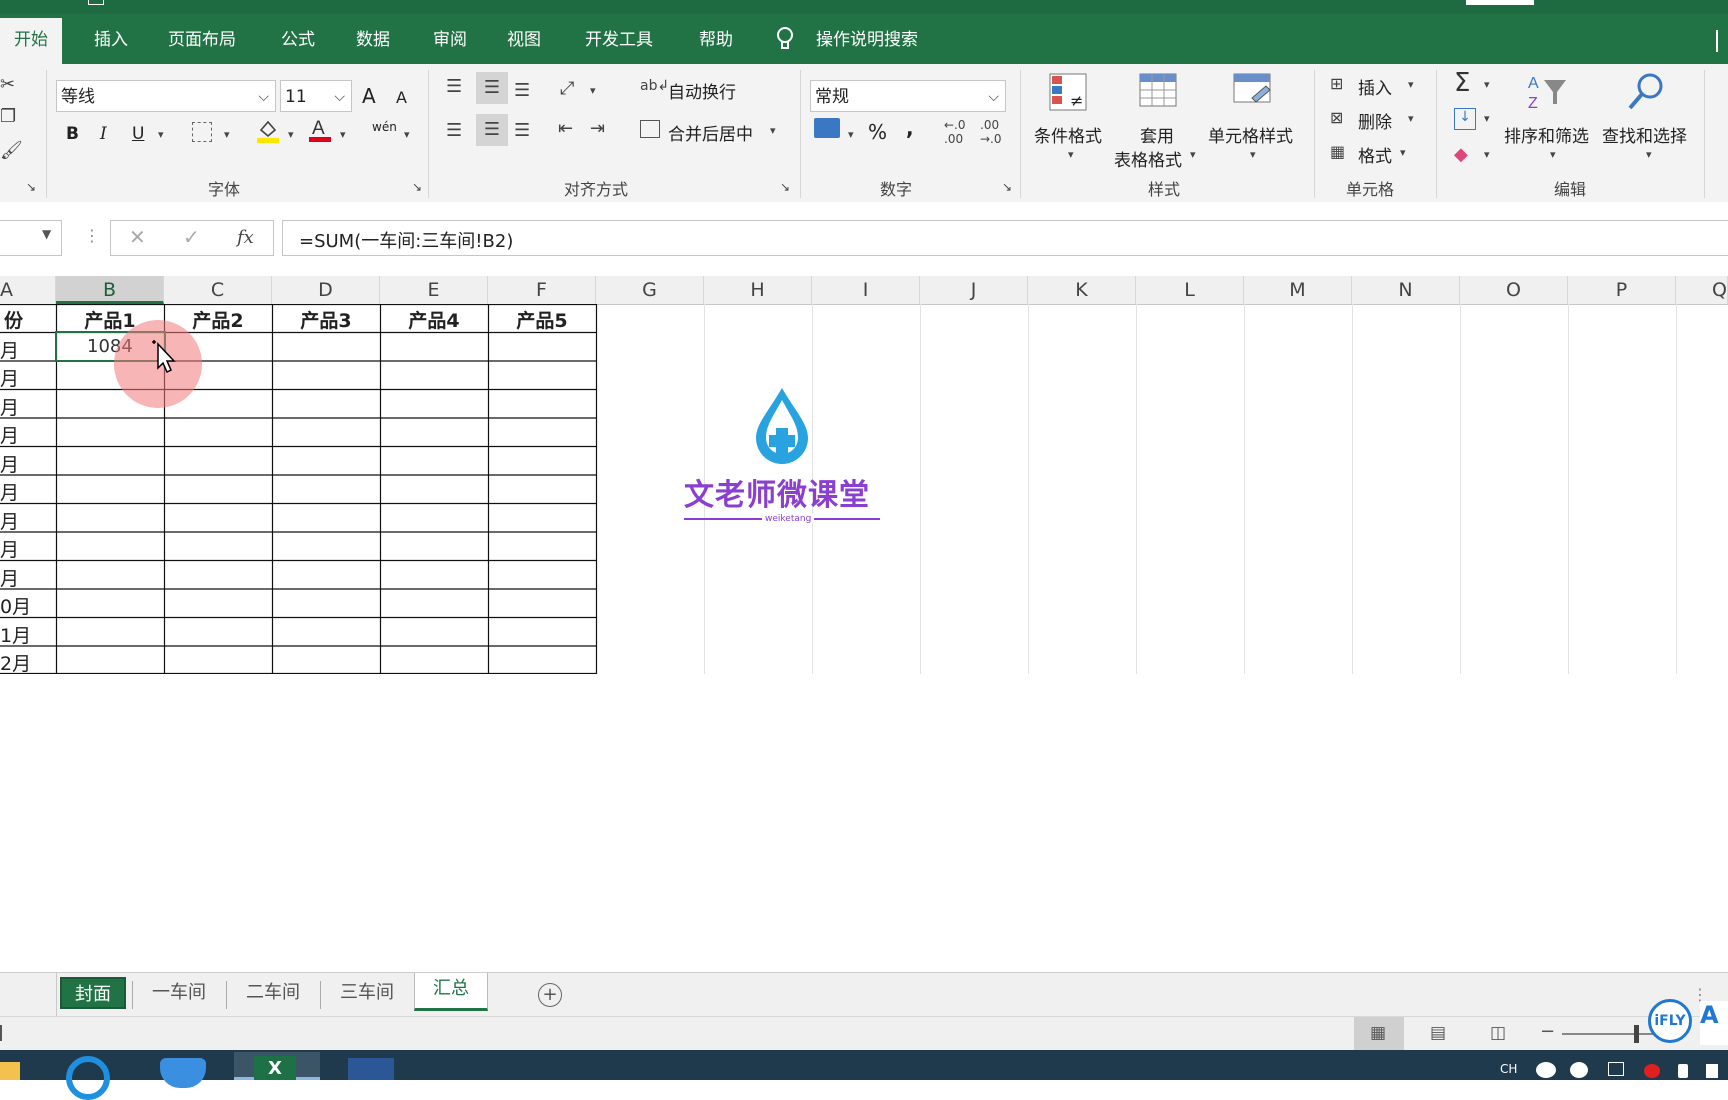 The image size is (1728, 1100). What do you see at coordinates (179, 993) in the screenshot?
I see `sheet-tab-workshop-1: 一车间` at bounding box center [179, 993].